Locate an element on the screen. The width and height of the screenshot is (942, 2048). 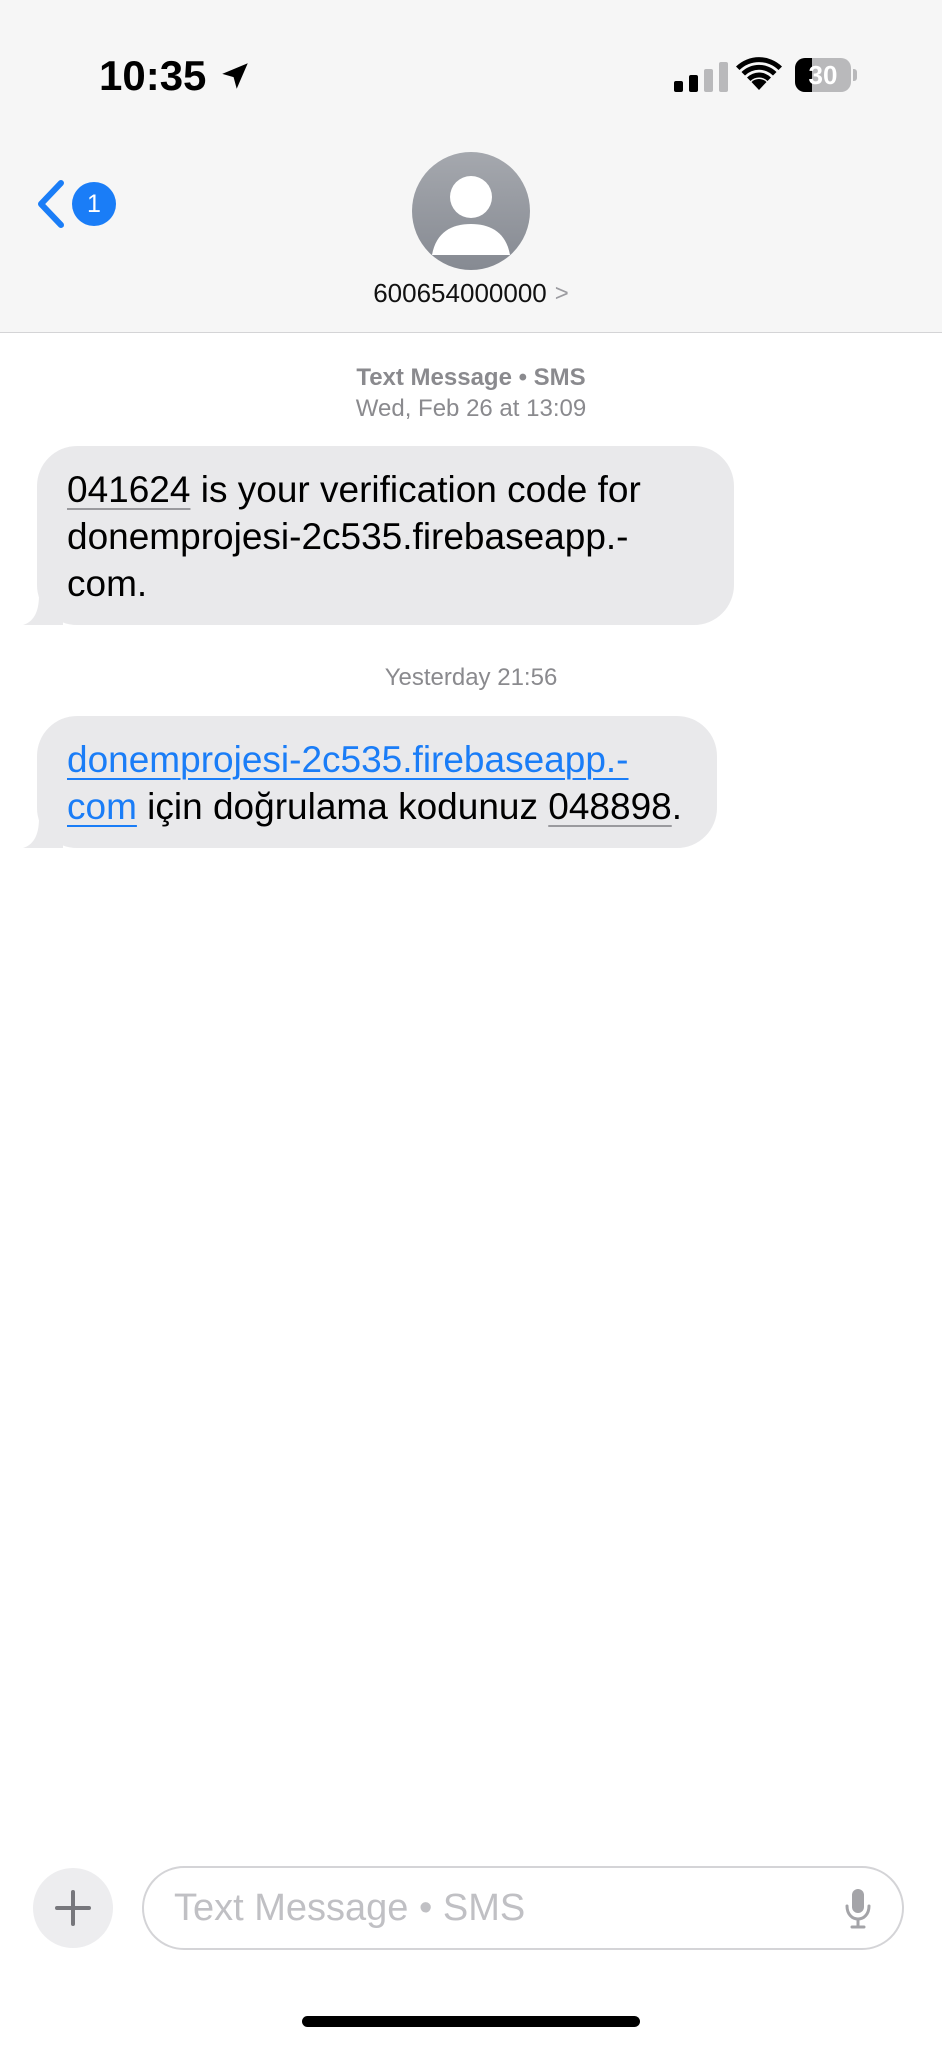
message-text: için doğrulama kodunuz is located at coordinates (342, 806).